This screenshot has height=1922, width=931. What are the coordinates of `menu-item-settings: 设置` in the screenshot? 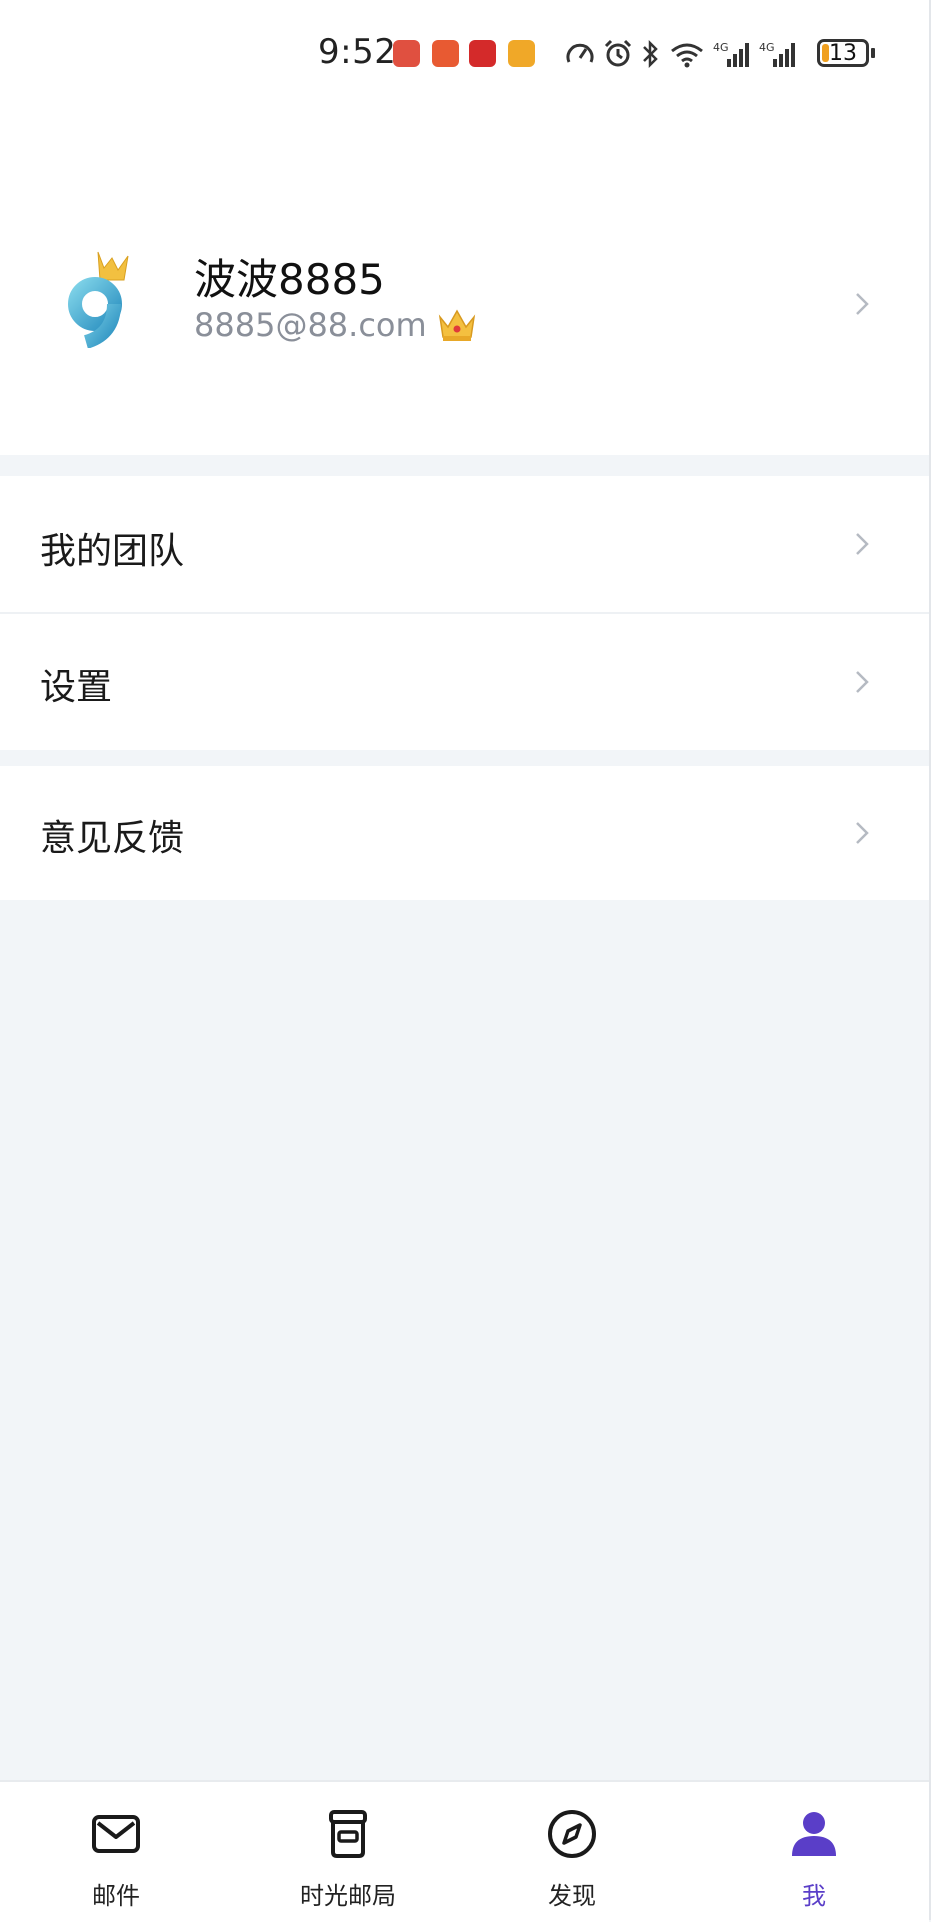 It's located at (464, 682).